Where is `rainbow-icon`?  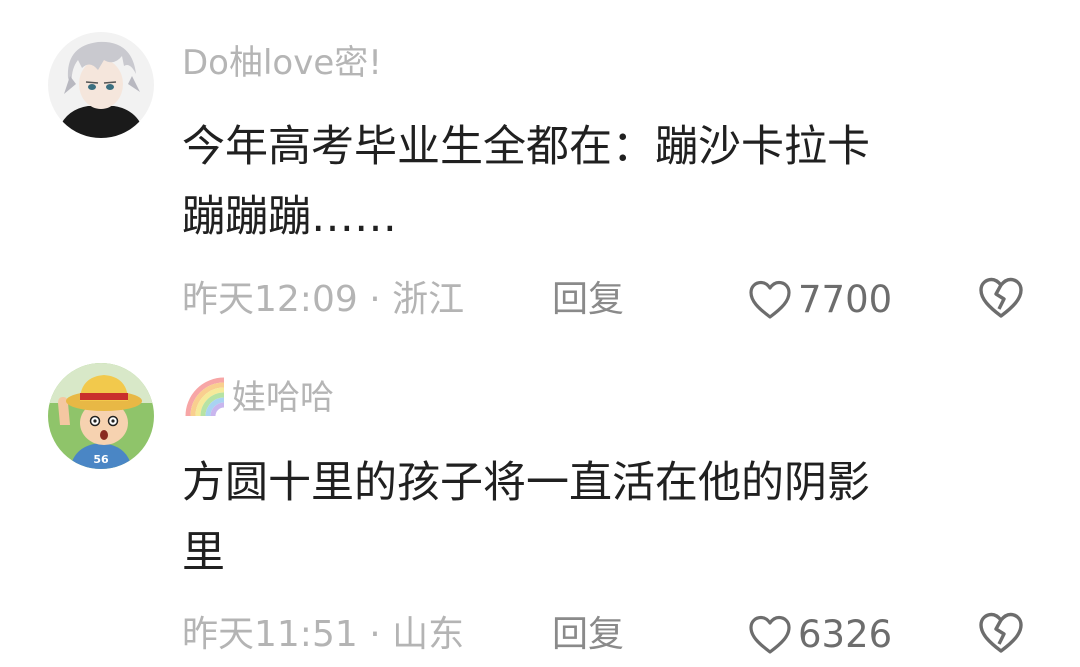
rainbow-icon is located at coordinates (206, 398).